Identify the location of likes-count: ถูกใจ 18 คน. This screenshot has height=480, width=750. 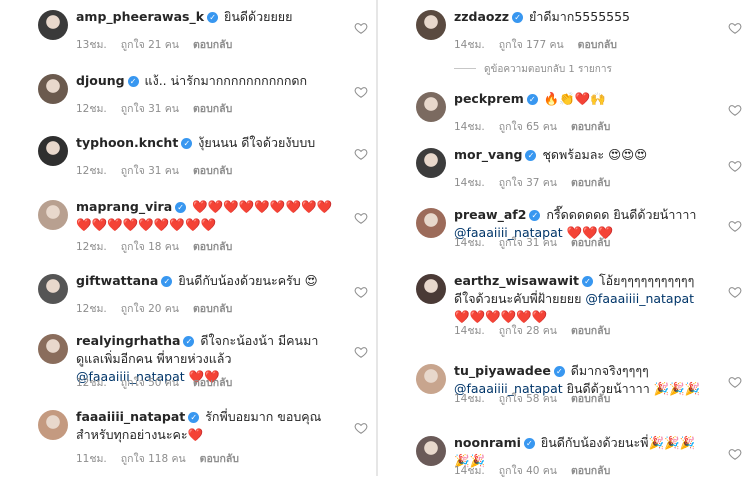
(150, 247).